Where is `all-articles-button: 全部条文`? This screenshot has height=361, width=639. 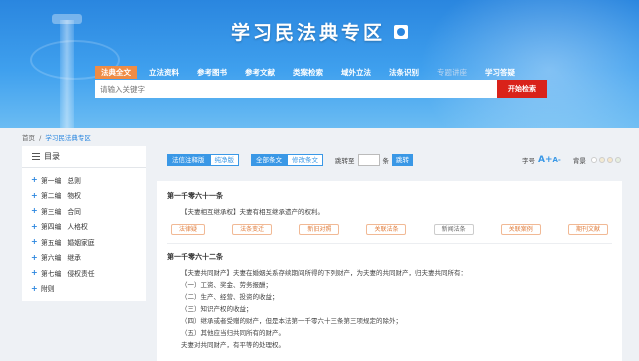 all-articles-button: 全部条文 is located at coordinates (269, 160).